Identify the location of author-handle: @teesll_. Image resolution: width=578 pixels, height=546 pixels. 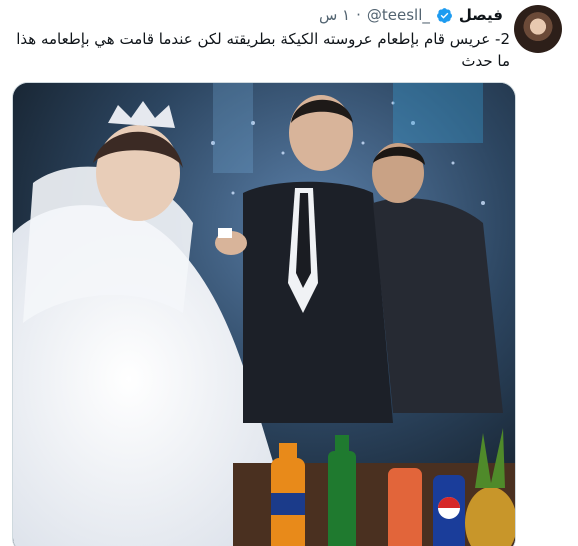
(398, 15).